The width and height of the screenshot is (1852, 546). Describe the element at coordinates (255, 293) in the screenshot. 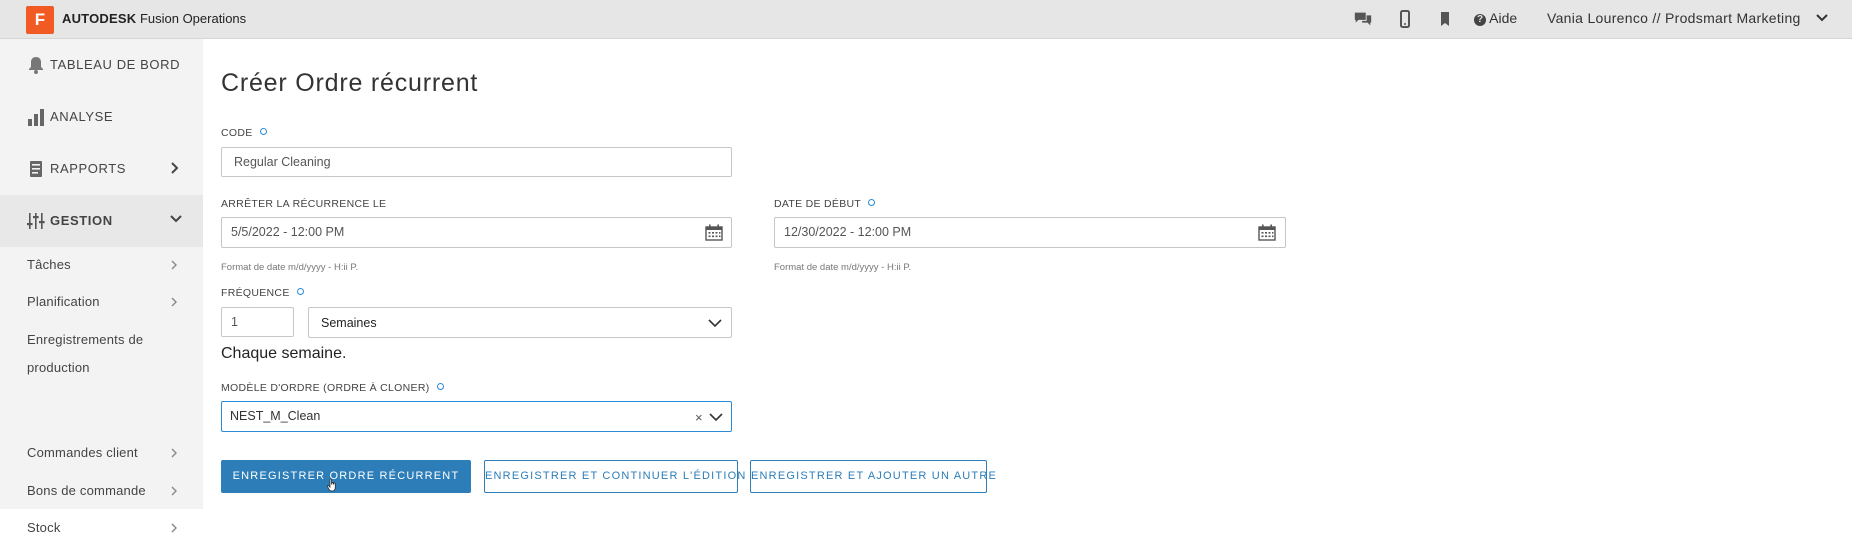

I see `frequency-label-text: FRÉQUENCE` at that location.